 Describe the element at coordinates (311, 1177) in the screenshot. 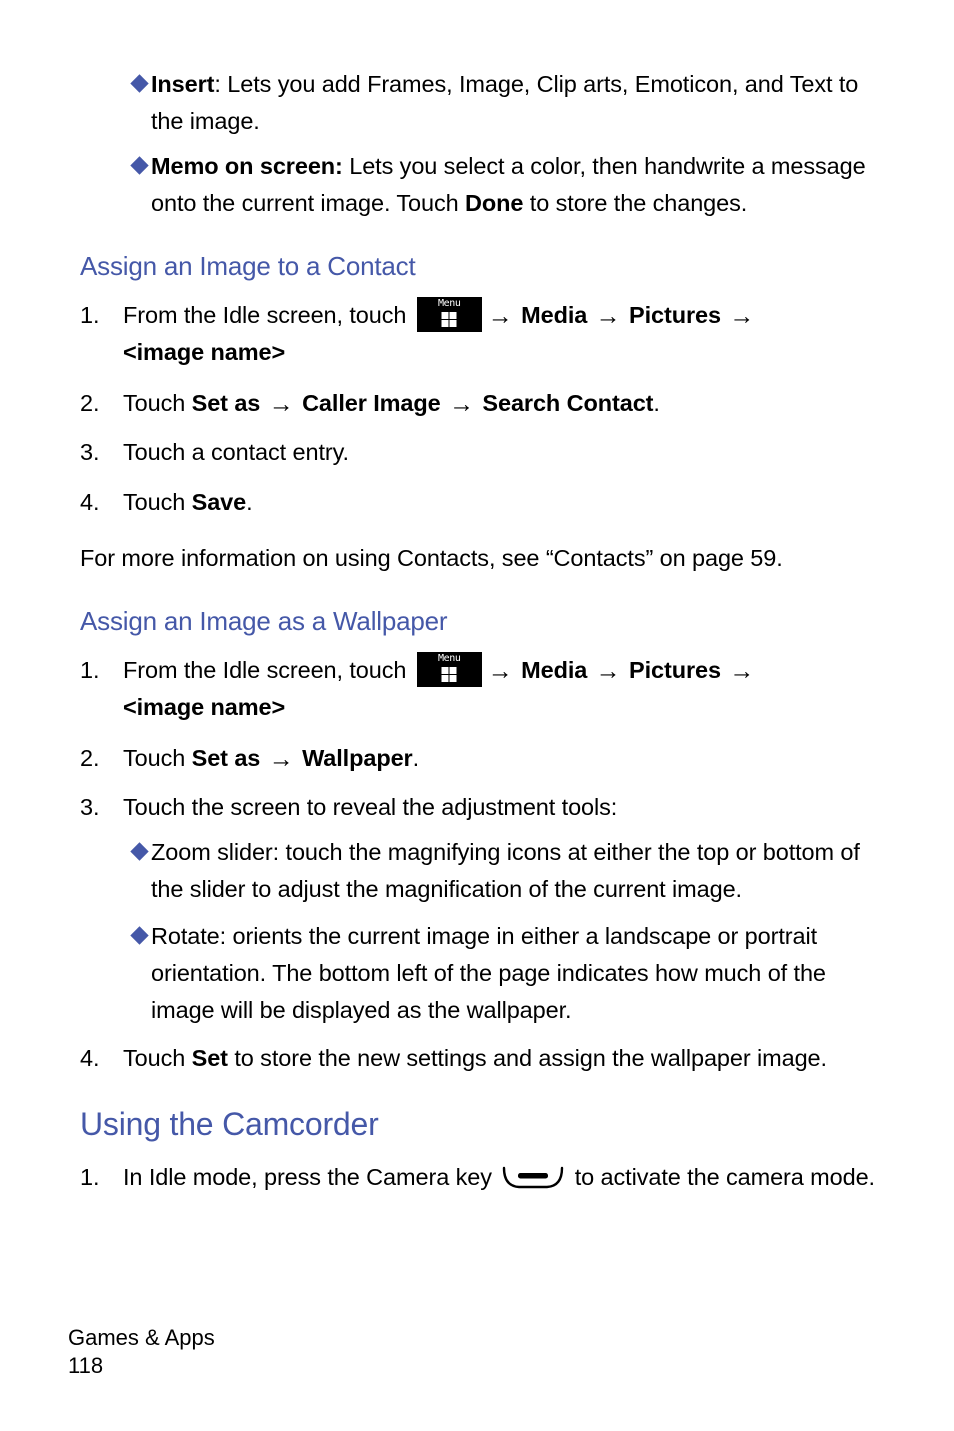

I see `step-text: In Idle mode, press the Camera key` at that location.